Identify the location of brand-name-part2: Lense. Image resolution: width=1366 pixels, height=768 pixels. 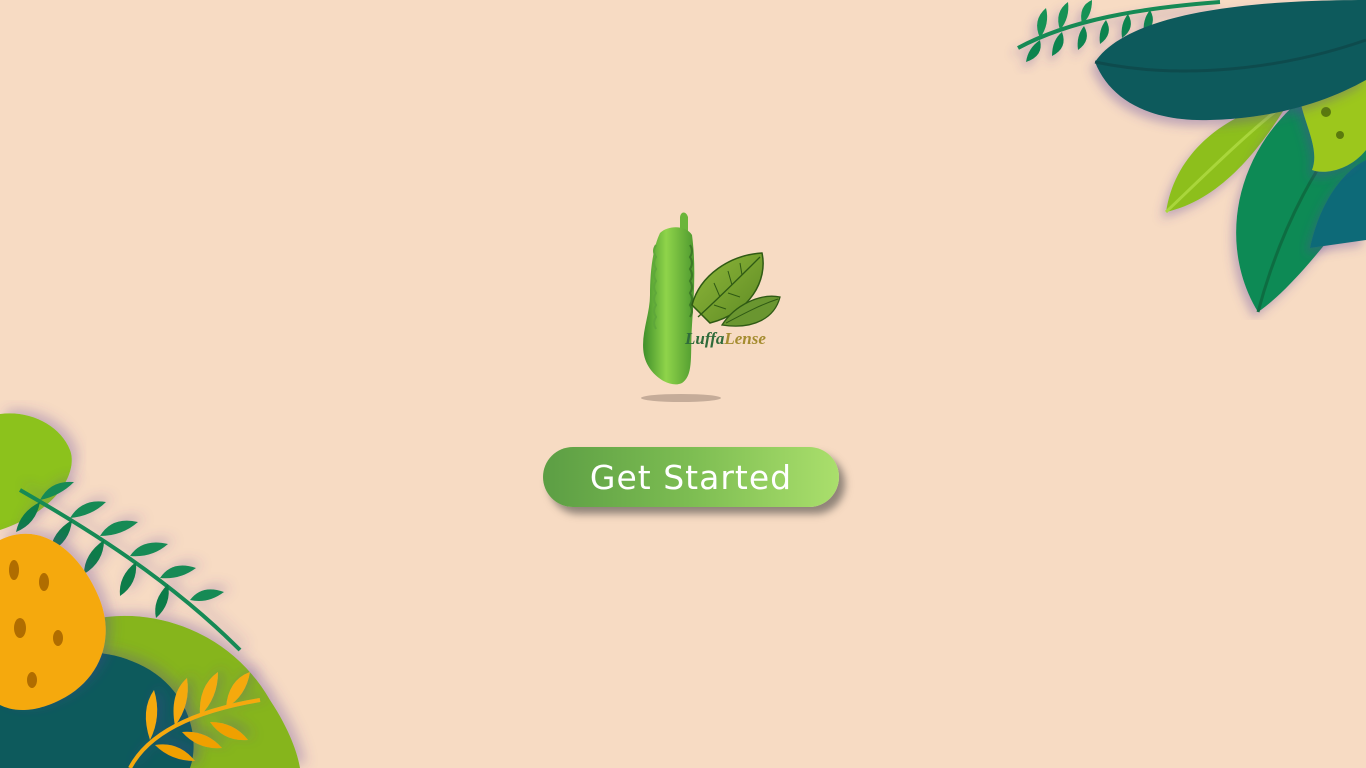
(745, 338).